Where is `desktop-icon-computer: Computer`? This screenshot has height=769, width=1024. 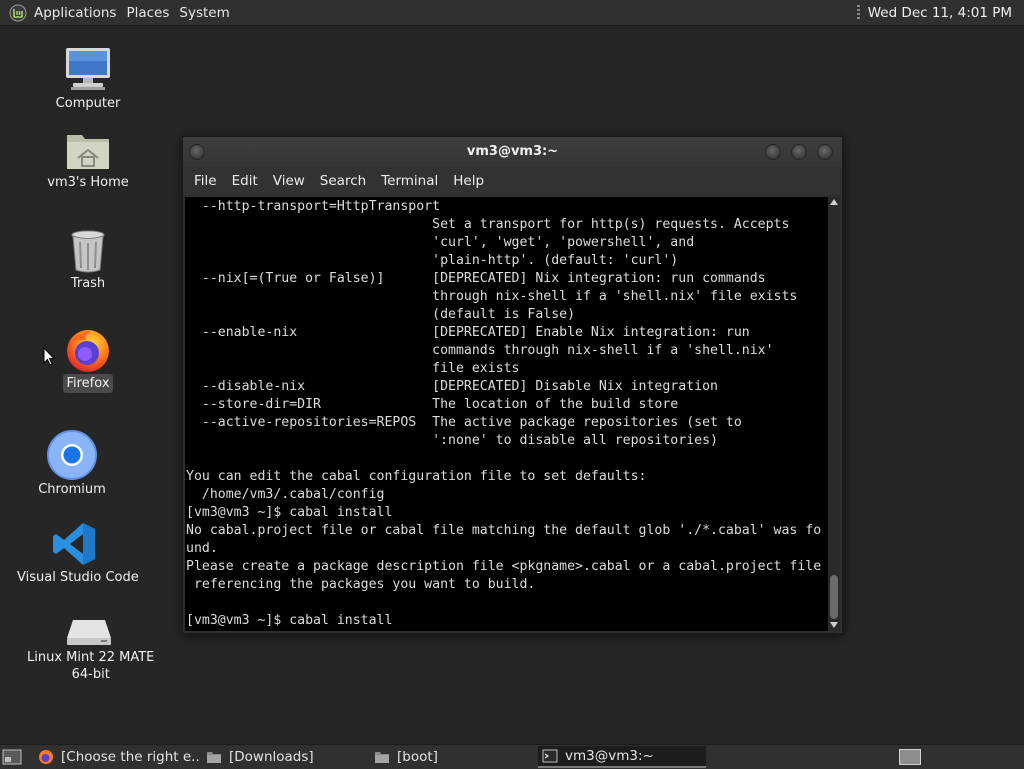 desktop-icon-computer: Computer is located at coordinates (88, 78).